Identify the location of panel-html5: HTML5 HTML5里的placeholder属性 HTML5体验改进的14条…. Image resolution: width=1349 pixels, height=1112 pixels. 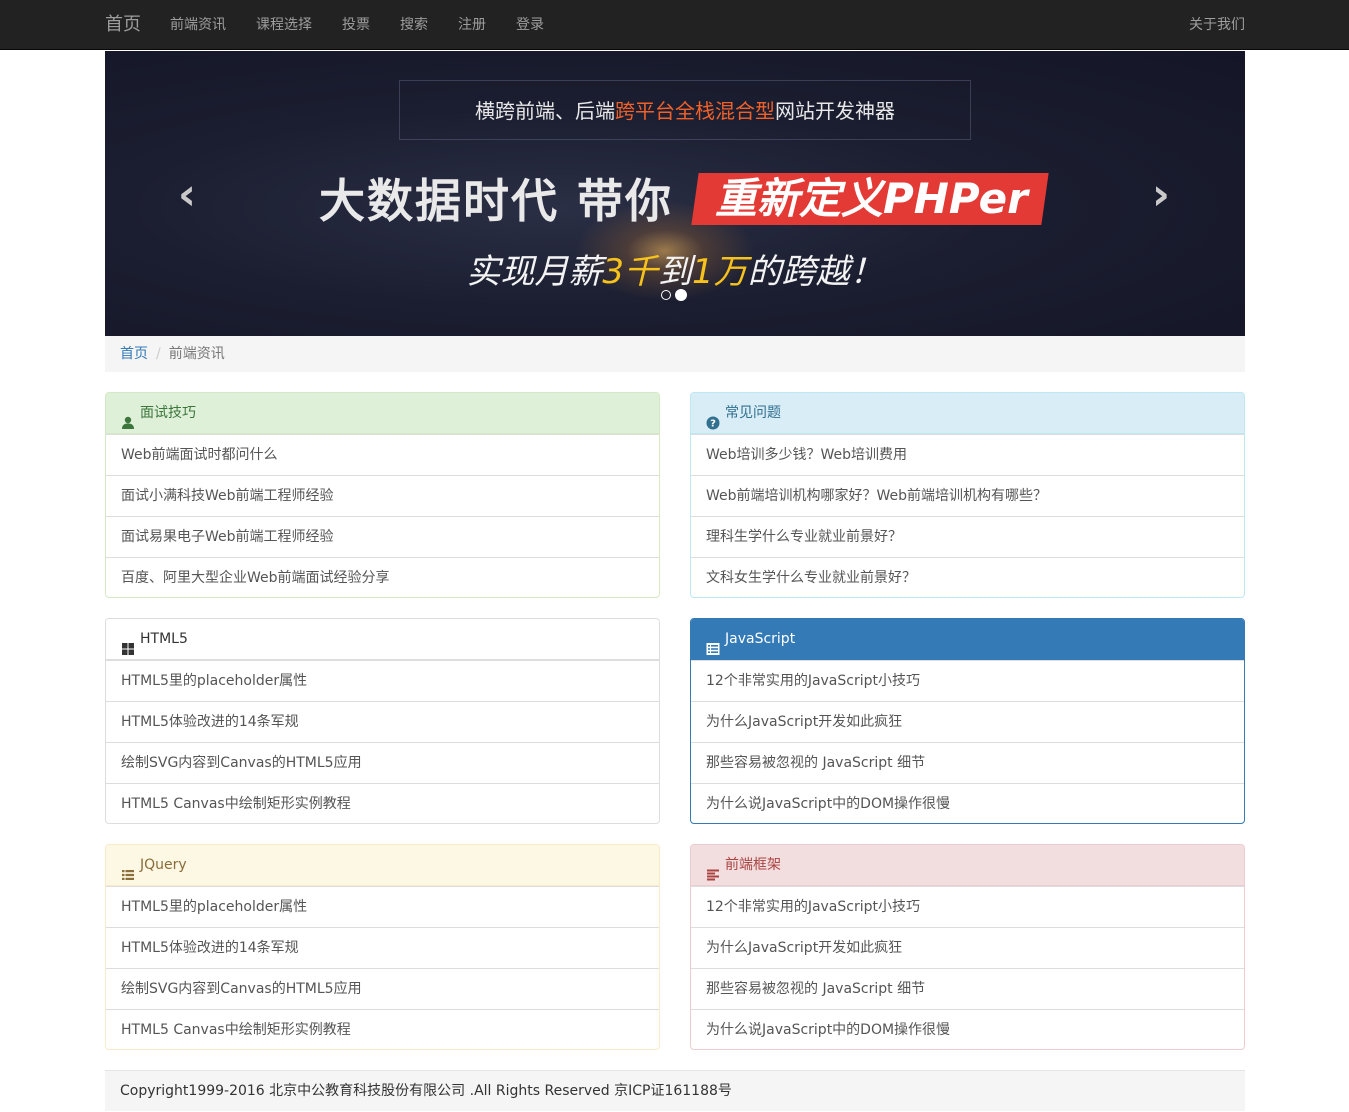
(382, 721).